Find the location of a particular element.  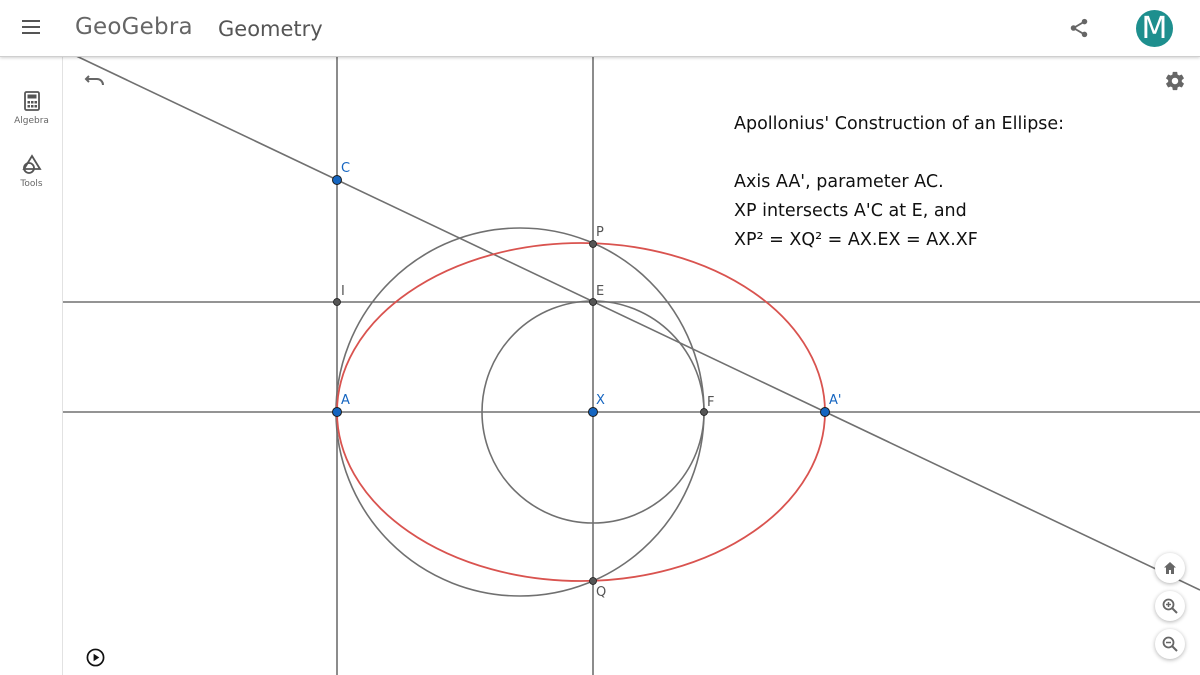

label-a-prime: A' is located at coordinates (835, 400).